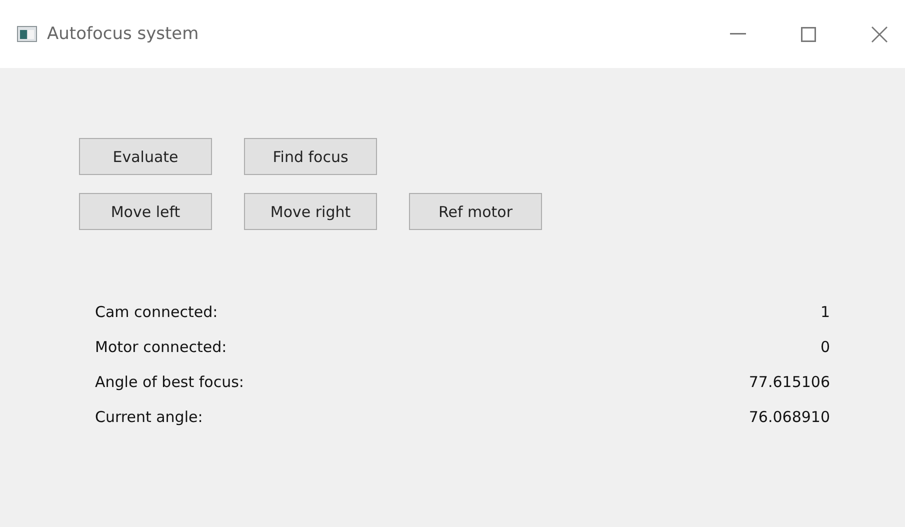 The width and height of the screenshot is (905, 527). I want to click on readout-value: 76.068910, so click(789, 417).